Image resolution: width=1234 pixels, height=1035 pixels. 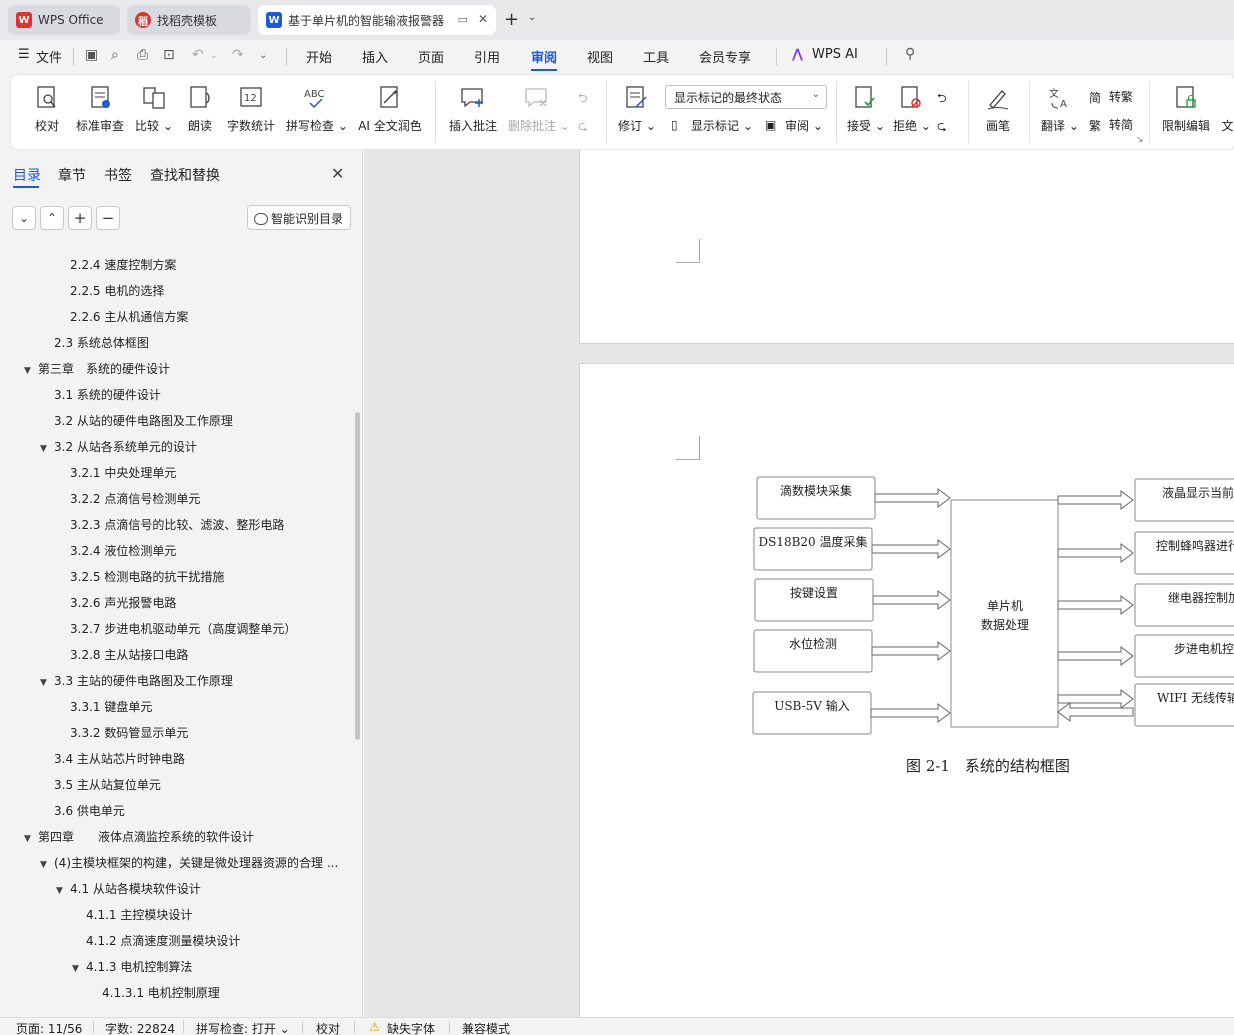 I want to click on close-icon: ✕, so click(x=337, y=173).